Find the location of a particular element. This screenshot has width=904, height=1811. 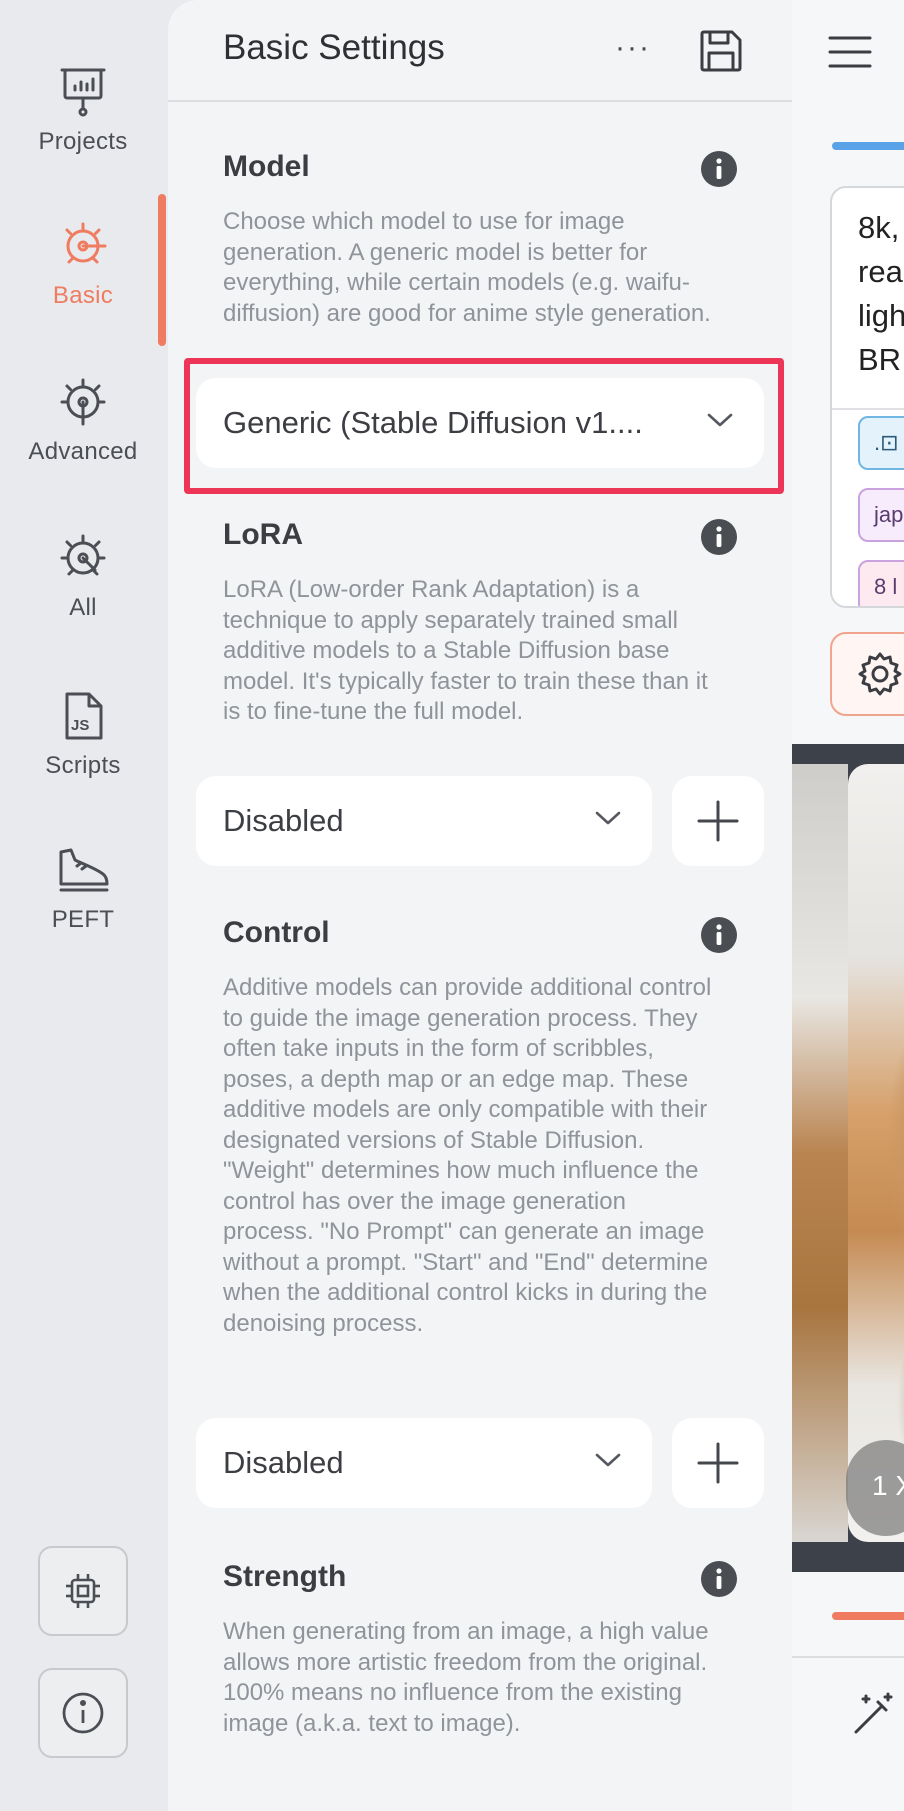

prompt-chip: .⊡ is located at coordinates (881, 443).